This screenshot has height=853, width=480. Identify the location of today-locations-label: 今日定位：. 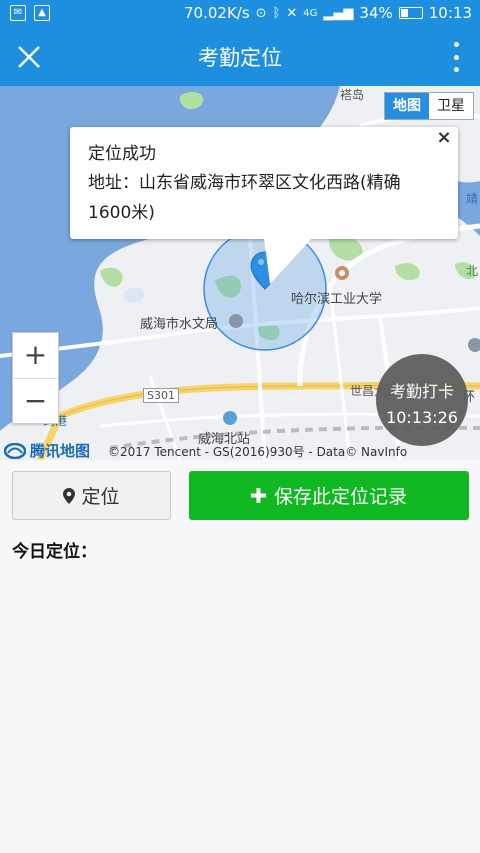
(54, 552).